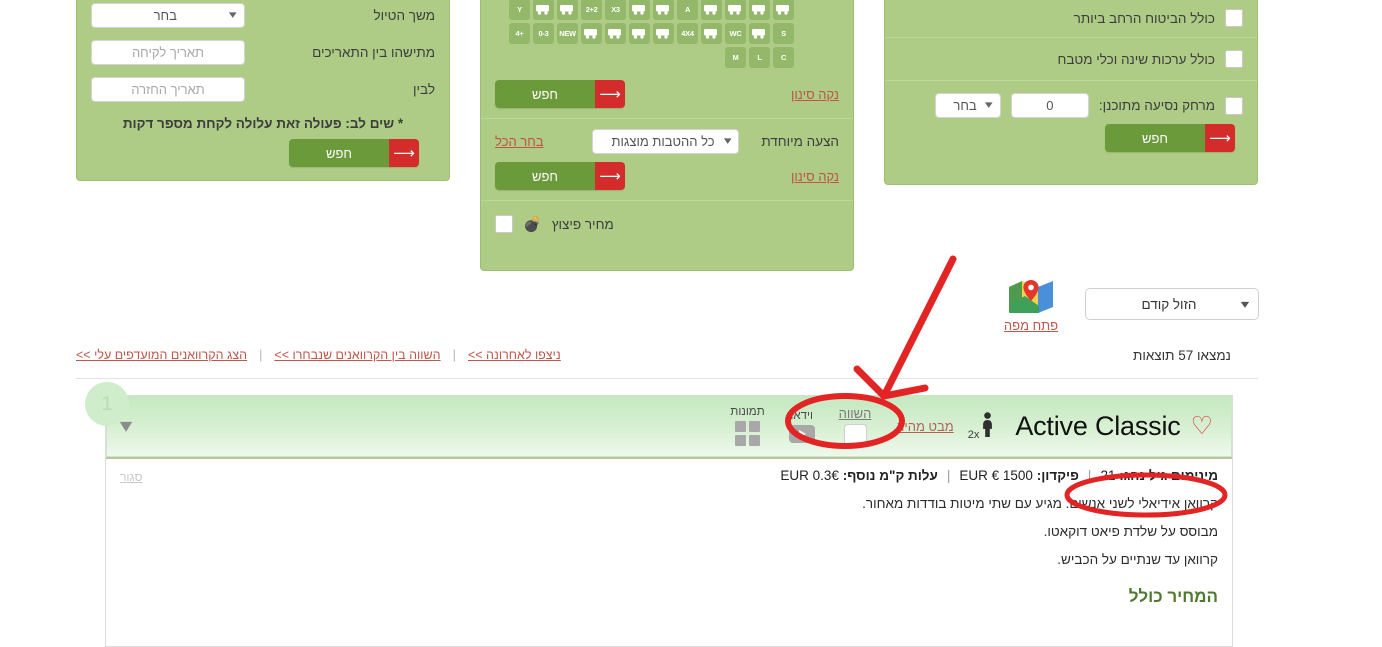  What do you see at coordinates (615, 33) in the screenshot?
I see `tv-icon` at bounding box center [615, 33].